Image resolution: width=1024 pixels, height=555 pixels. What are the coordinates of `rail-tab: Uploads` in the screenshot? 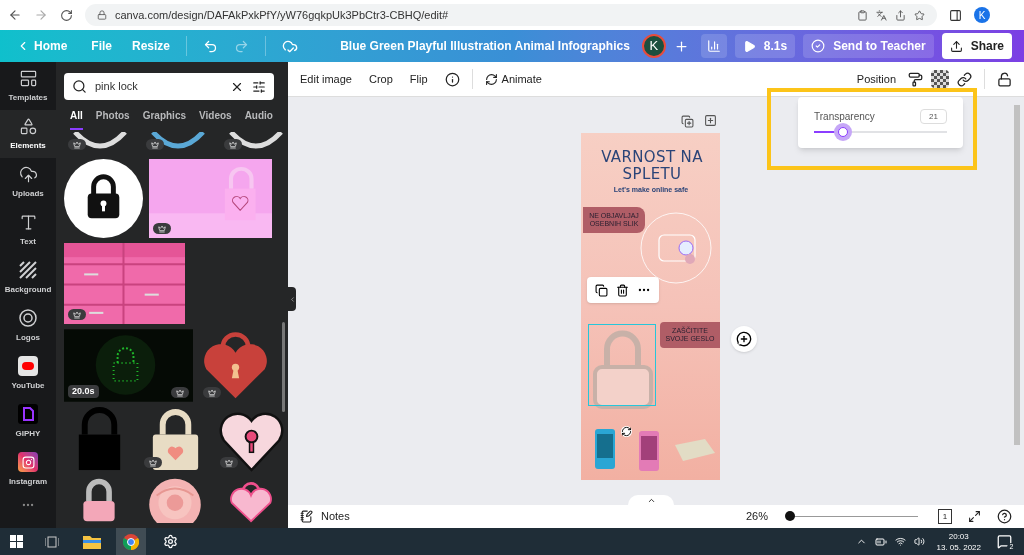 It's located at (28, 182).